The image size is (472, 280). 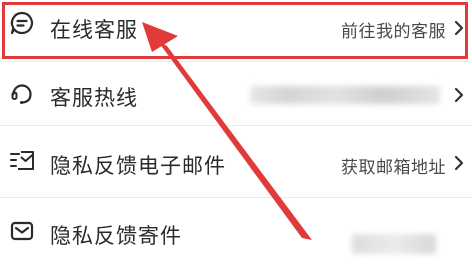 I want to click on chat-bubble-icon, so click(x=22, y=23).